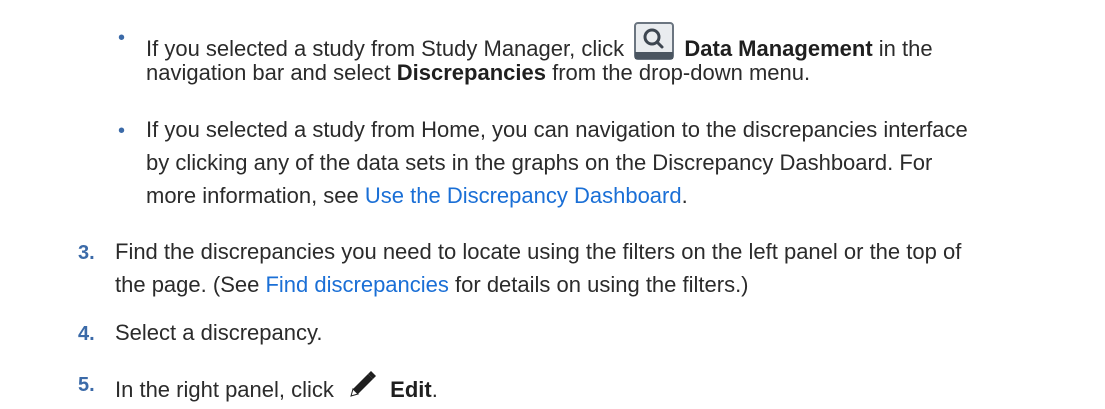 The image size is (1105, 409). What do you see at coordinates (471, 72) in the screenshot?
I see `discrepancies-label: Discrepancies` at bounding box center [471, 72].